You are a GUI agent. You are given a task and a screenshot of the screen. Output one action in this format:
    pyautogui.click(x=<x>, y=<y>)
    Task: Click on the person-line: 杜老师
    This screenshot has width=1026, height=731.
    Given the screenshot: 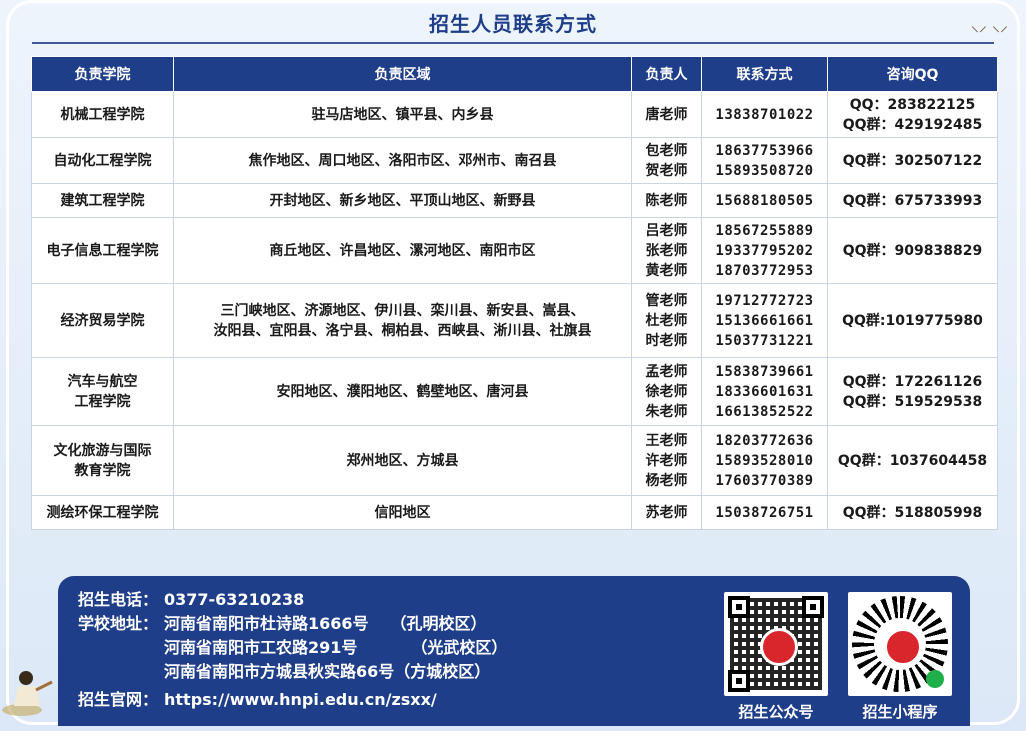 What is the action you would take?
    pyautogui.click(x=666, y=320)
    